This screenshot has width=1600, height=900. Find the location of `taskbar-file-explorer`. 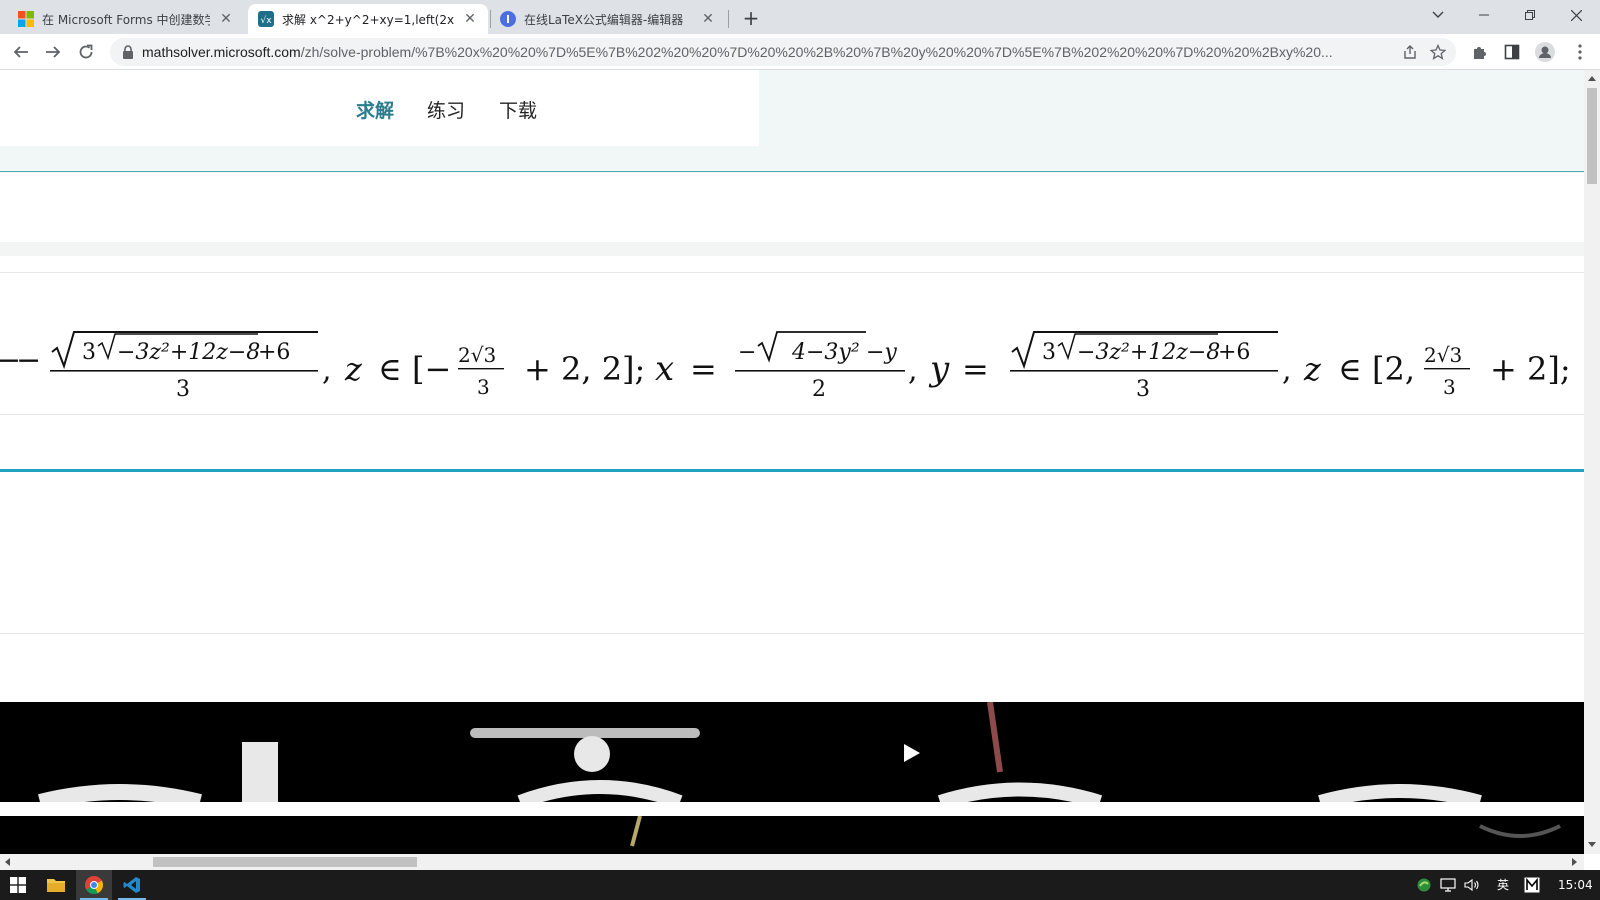

taskbar-file-explorer is located at coordinates (56, 885).